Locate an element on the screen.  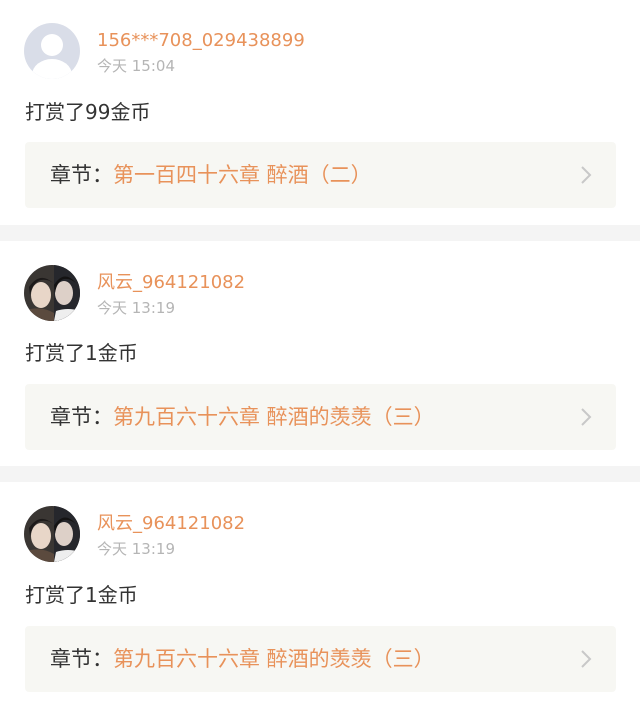
timestamp: 今天 15:04 is located at coordinates (136, 66).